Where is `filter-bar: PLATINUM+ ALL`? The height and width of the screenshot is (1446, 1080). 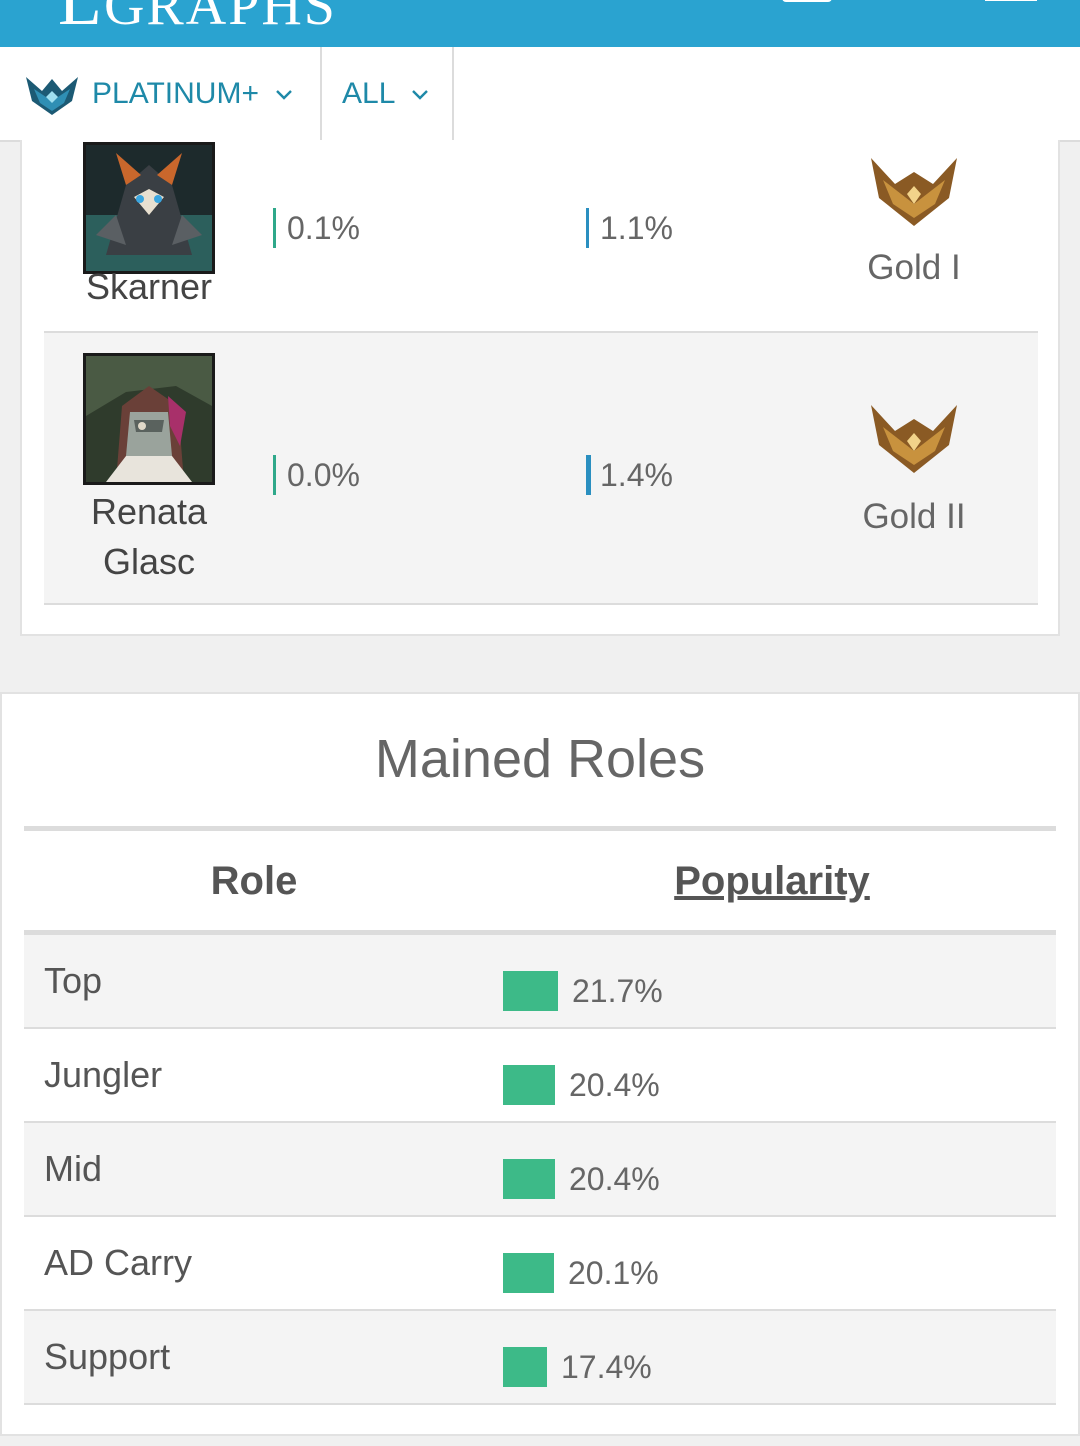 filter-bar: PLATINUM+ ALL is located at coordinates (540, 94).